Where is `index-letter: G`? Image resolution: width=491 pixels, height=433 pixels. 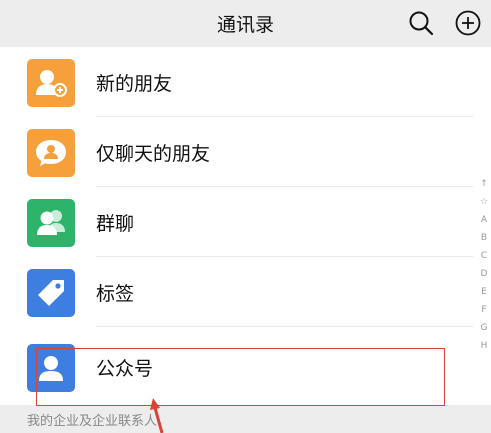 index-letter: G is located at coordinates (484, 328).